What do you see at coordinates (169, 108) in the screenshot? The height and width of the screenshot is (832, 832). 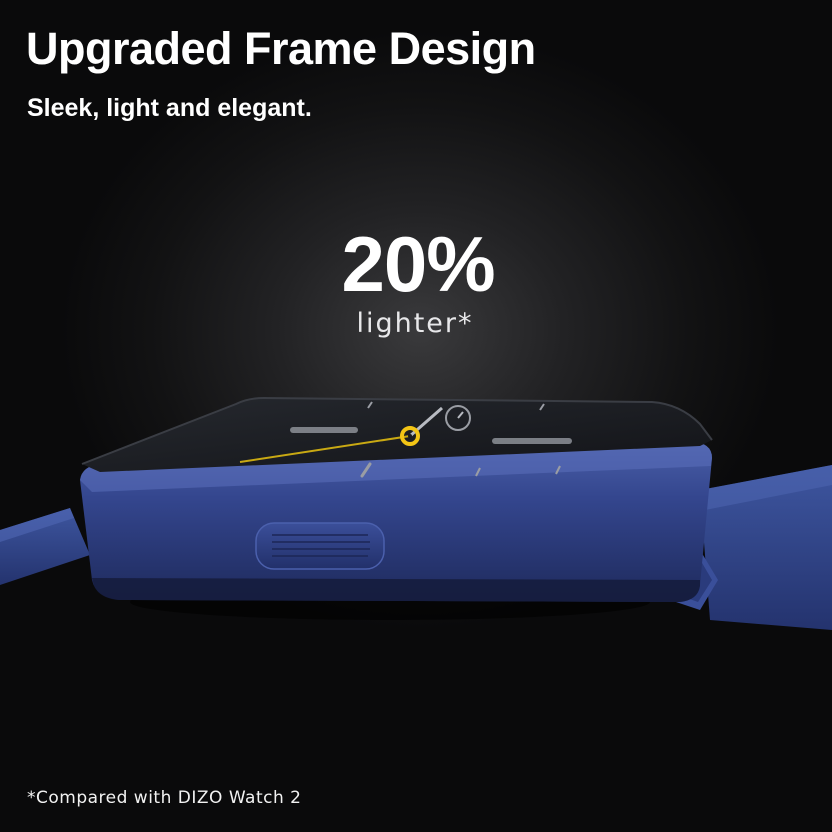 I see `subheadline: Sleek, light and elegant.` at bounding box center [169, 108].